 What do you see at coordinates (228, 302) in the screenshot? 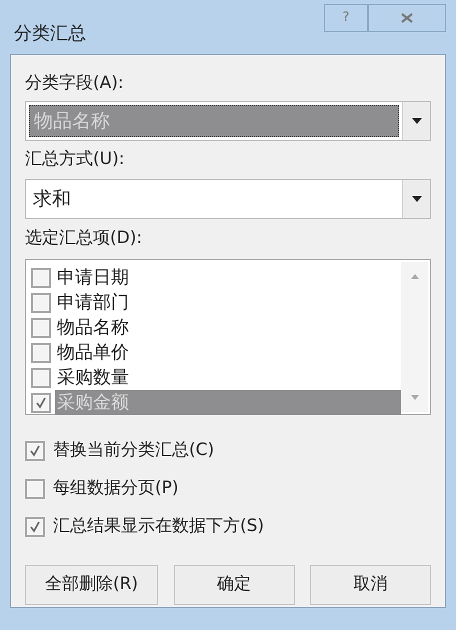
I see `list-item: 申请部门` at bounding box center [228, 302].